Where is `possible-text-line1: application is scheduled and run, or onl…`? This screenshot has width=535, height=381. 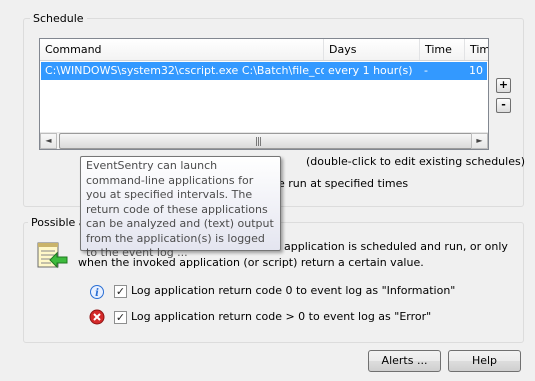
possible-text-line1: application is scheduled and run, or onl… is located at coordinates (396, 246).